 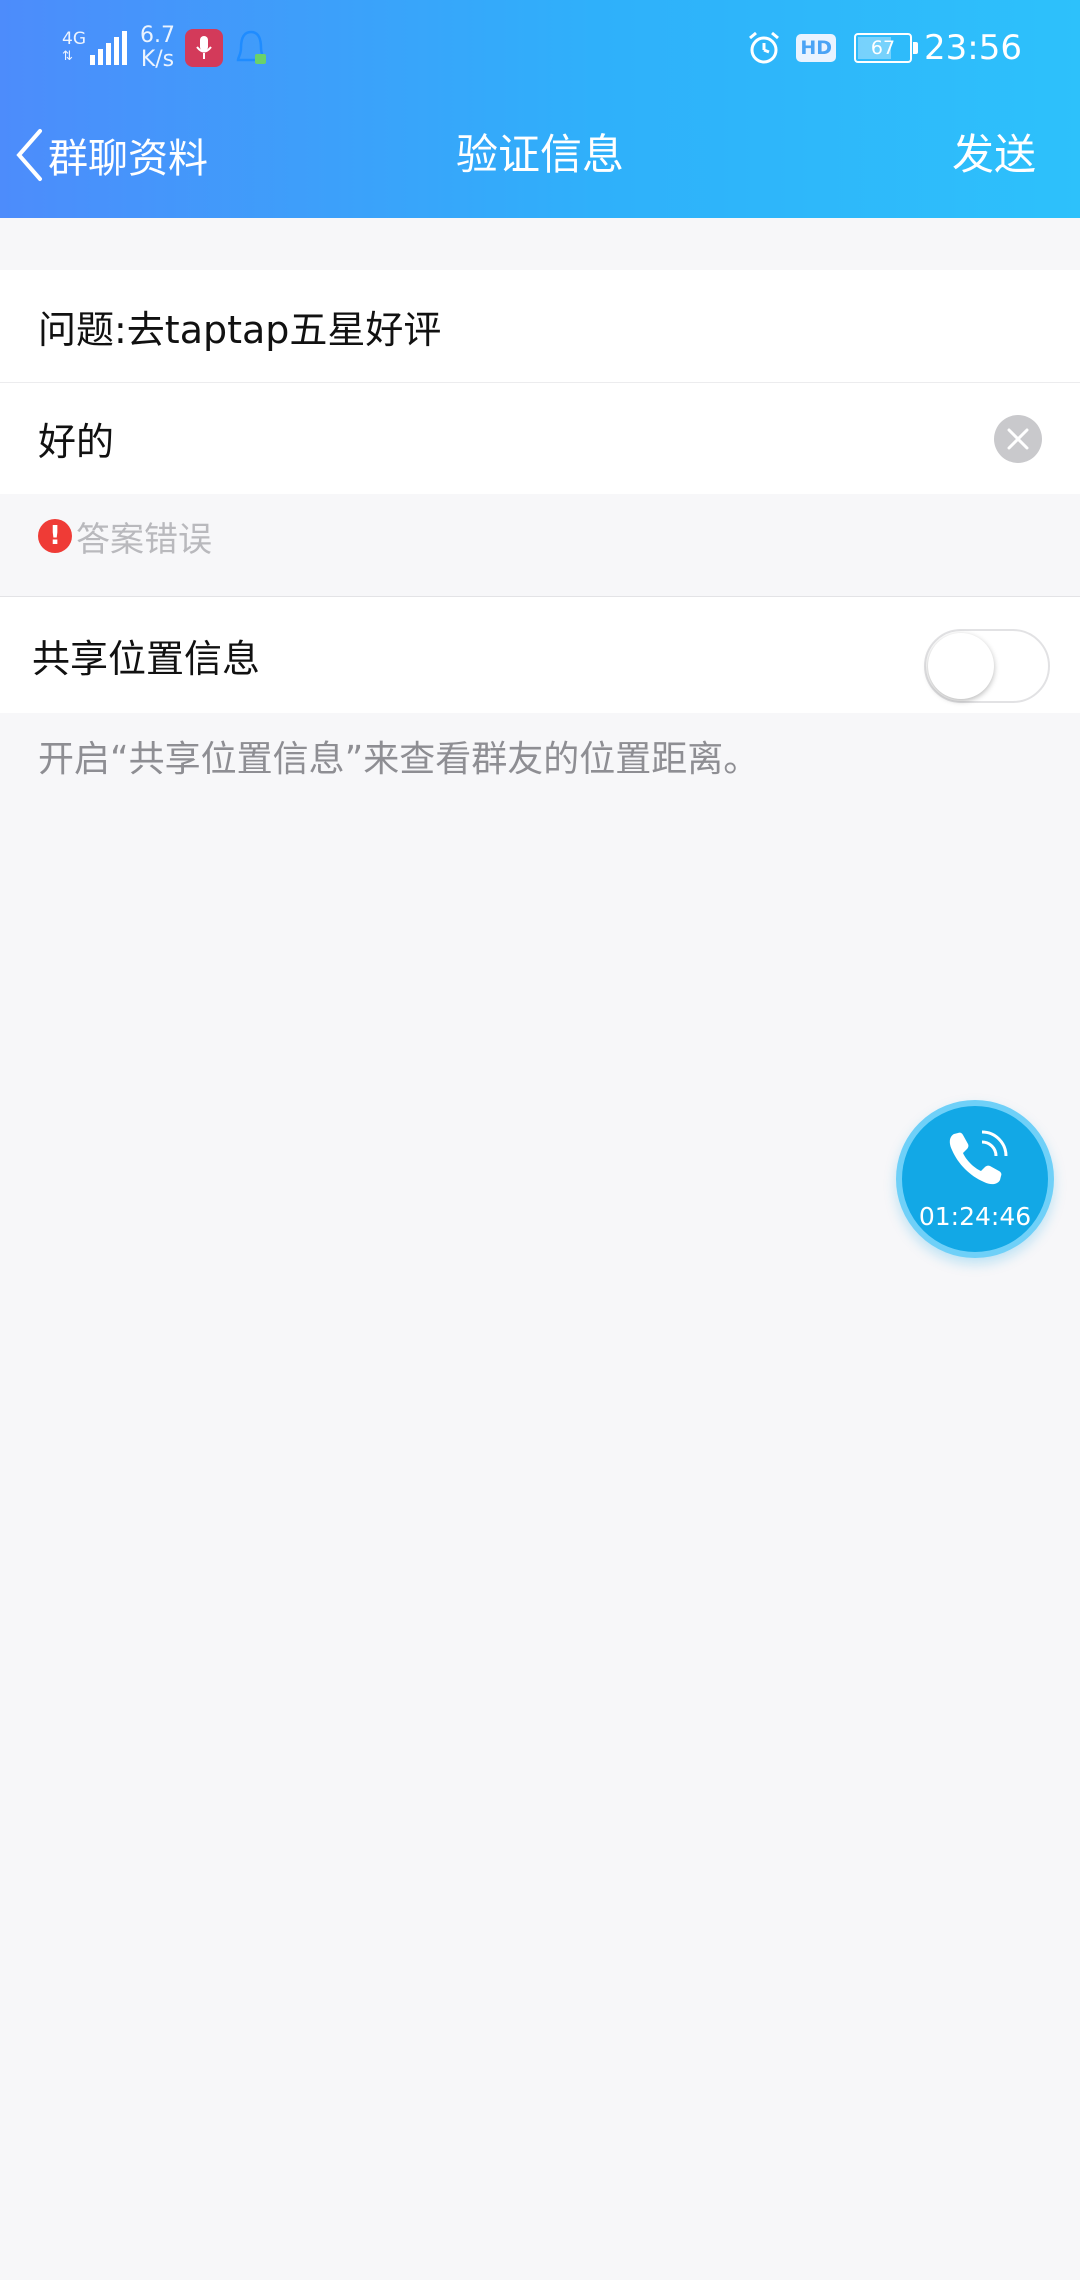 I want to click on battery-icon: 67, so click(x=886, y=48).